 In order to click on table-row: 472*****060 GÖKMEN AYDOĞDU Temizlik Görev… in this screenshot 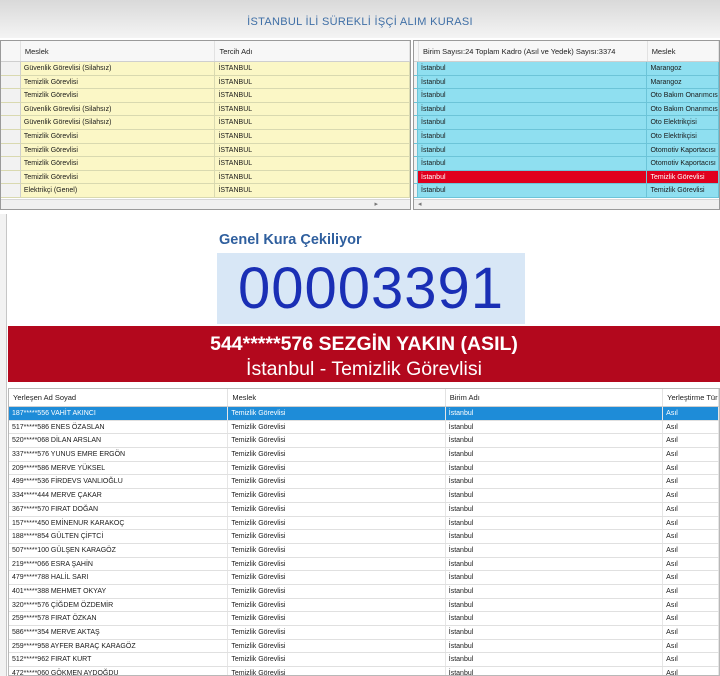, I will do `click(364, 671)`.